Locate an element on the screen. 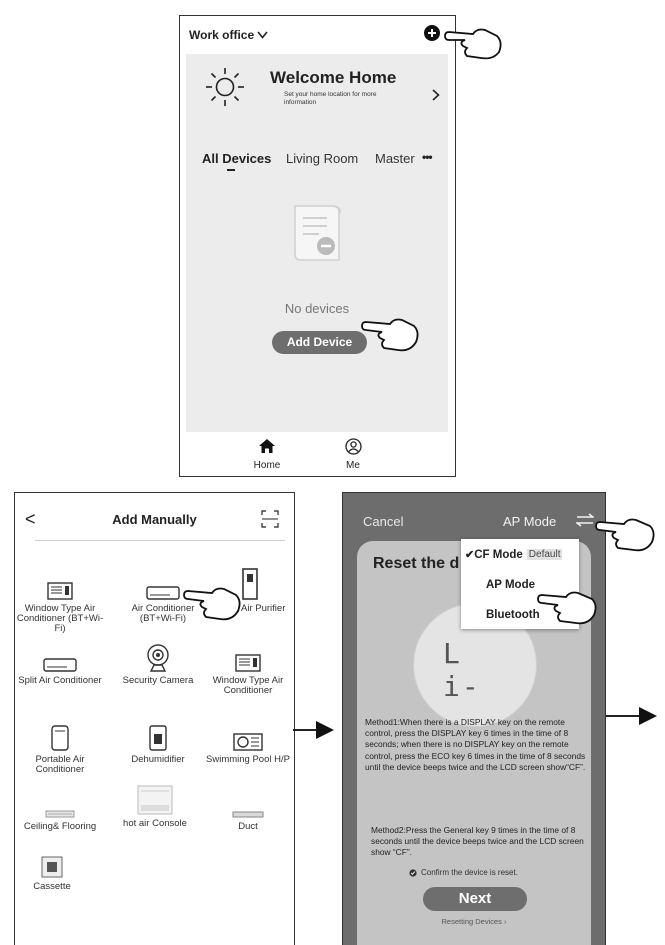 This screenshot has width=665, height=945. menu-cf-label: CF Mode is located at coordinates (498, 554).